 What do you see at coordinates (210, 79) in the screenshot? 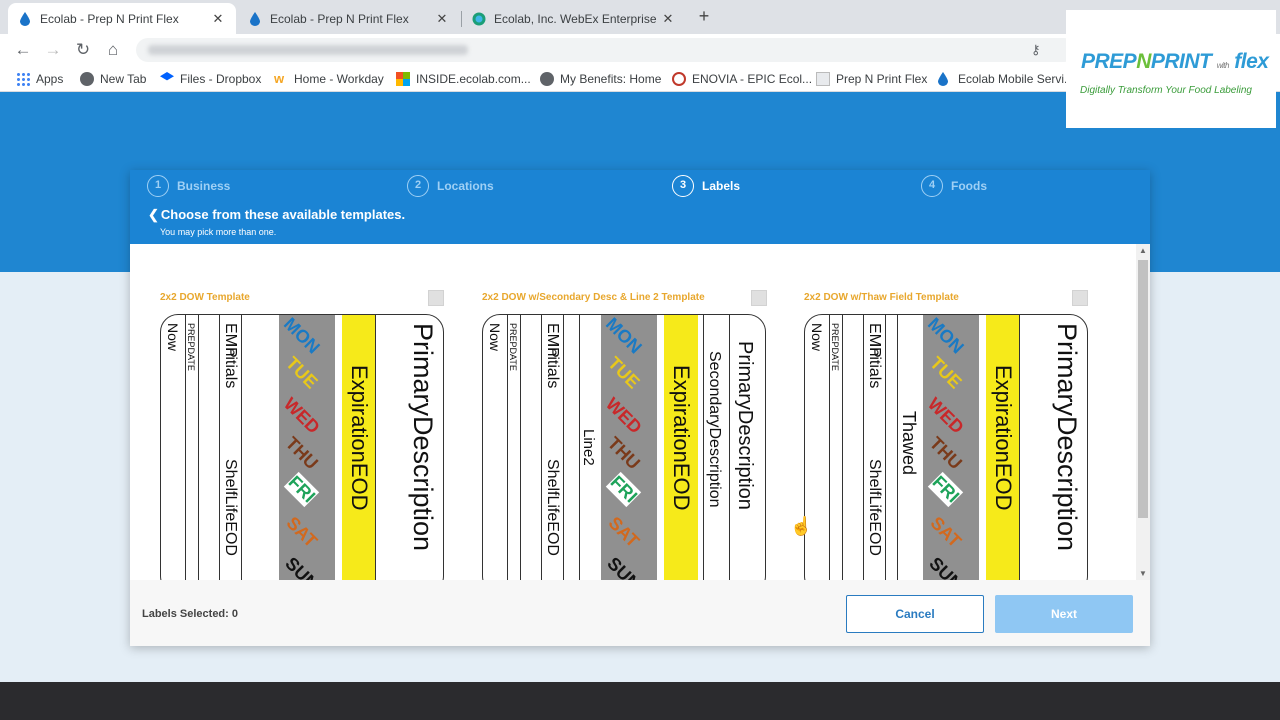
I see `bookmark-dropbox: Files - Dropbox` at bounding box center [210, 79].